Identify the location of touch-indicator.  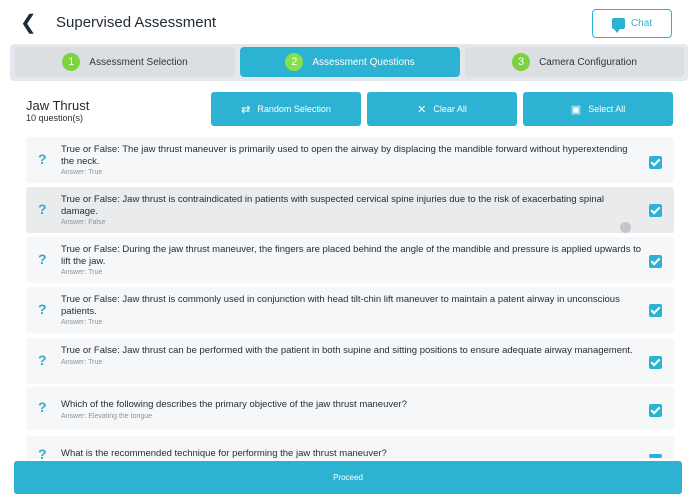
(625, 227).